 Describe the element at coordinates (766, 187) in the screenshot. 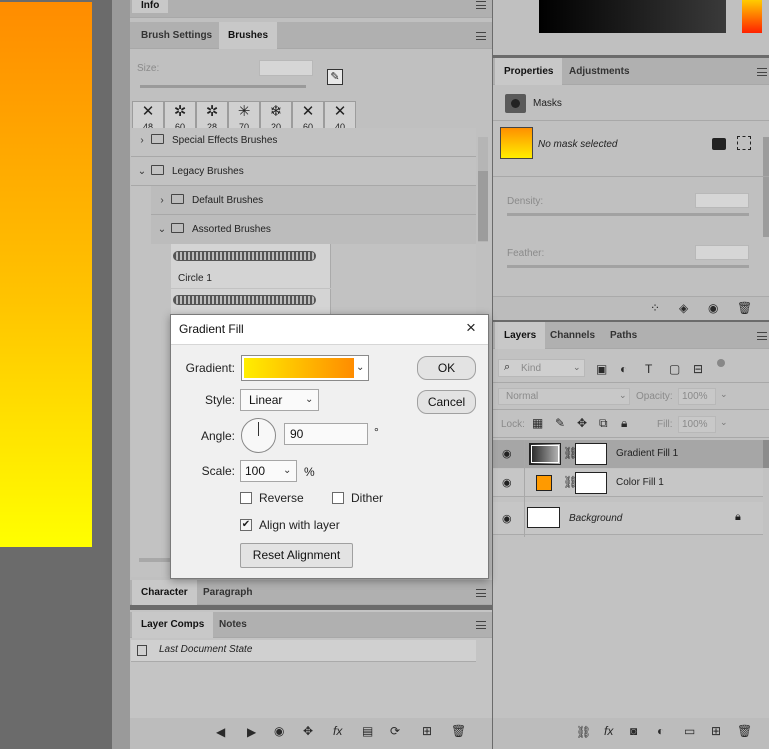

I see `properties-scrollbar` at that location.